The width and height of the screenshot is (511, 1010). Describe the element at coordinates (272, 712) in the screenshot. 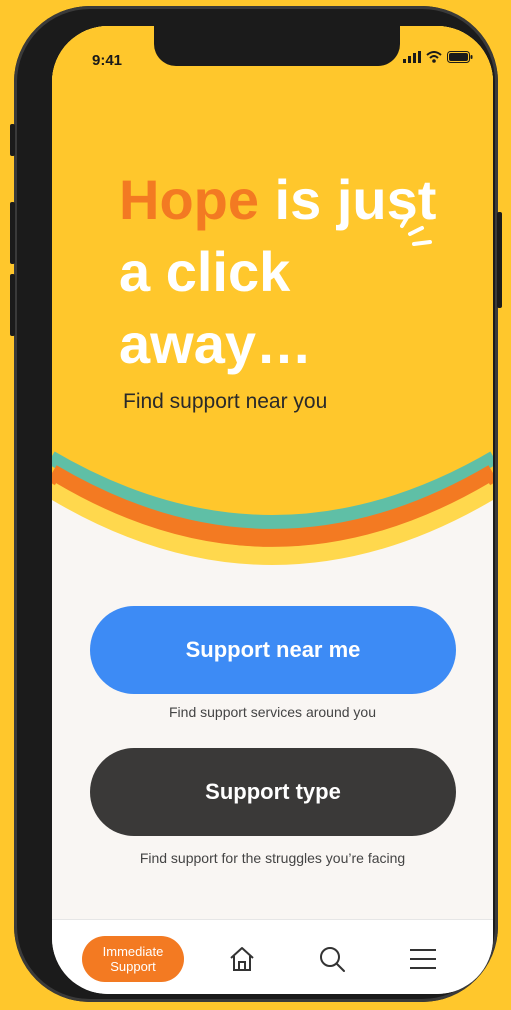

I see `support-near-me-caption: Find support services around you` at that location.